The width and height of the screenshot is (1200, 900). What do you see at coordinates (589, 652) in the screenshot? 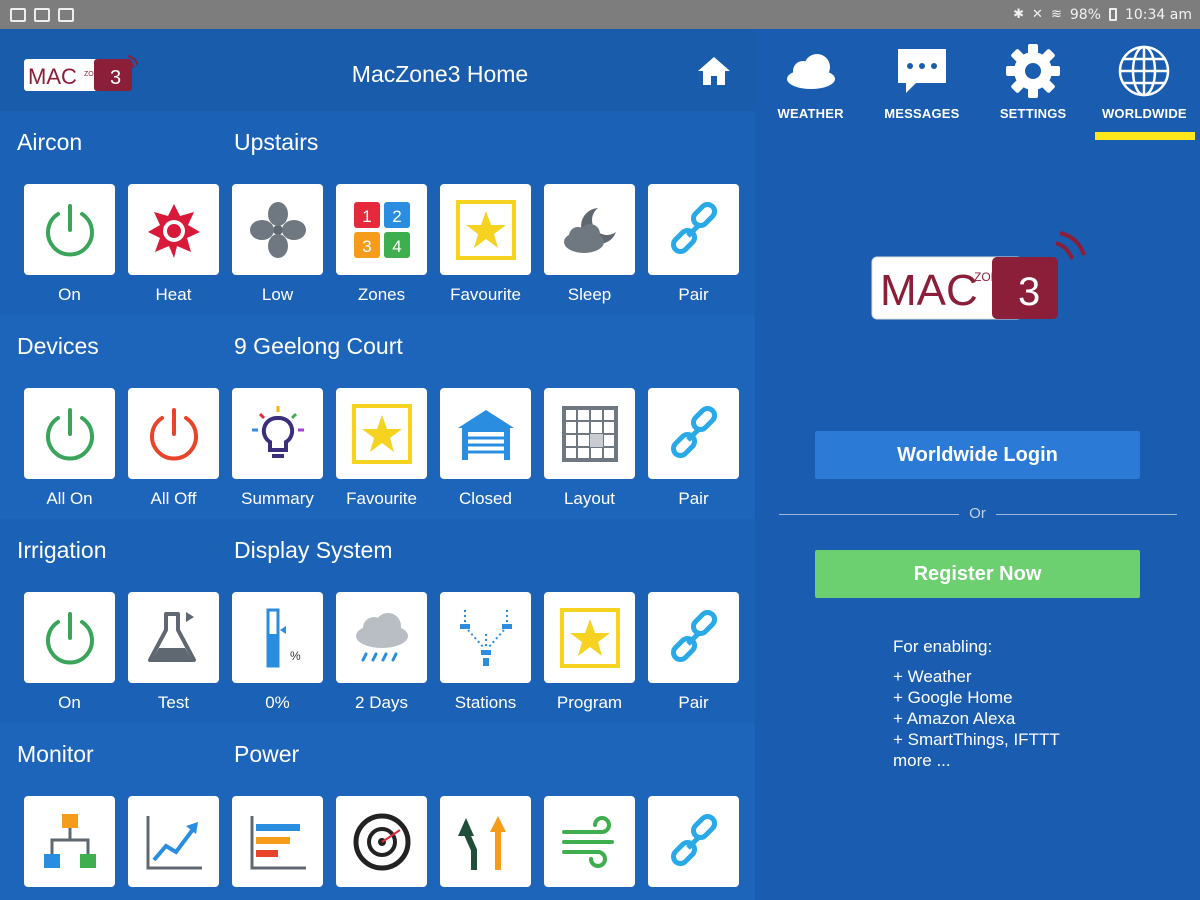
I see `tile-program: Program` at bounding box center [589, 652].